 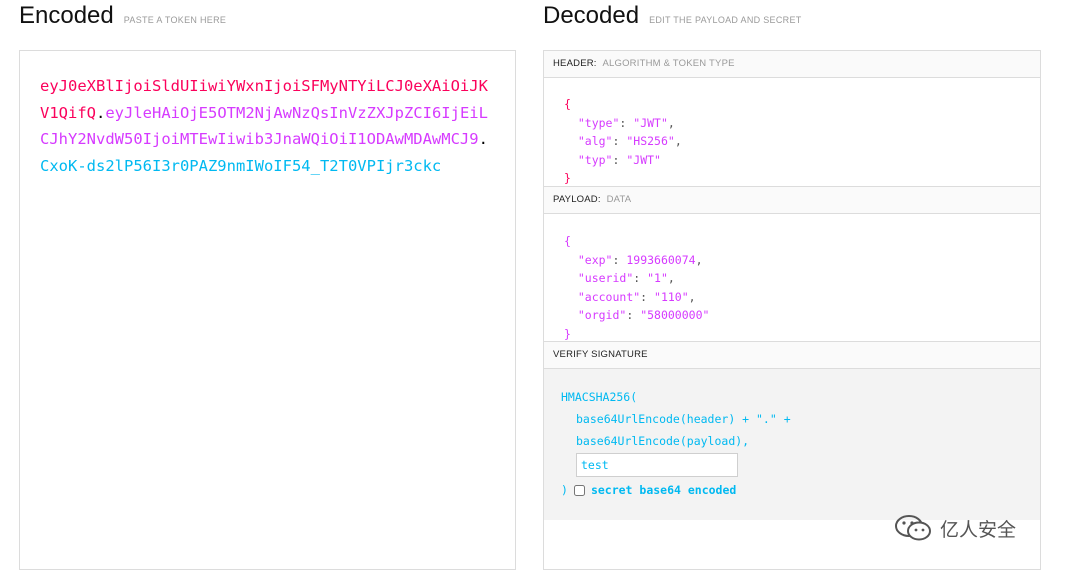 What do you see at coordinates (640, 259) in the screenshot?
I see `json-line: "exp": 1993660074,` at bounding box center [640, 259].